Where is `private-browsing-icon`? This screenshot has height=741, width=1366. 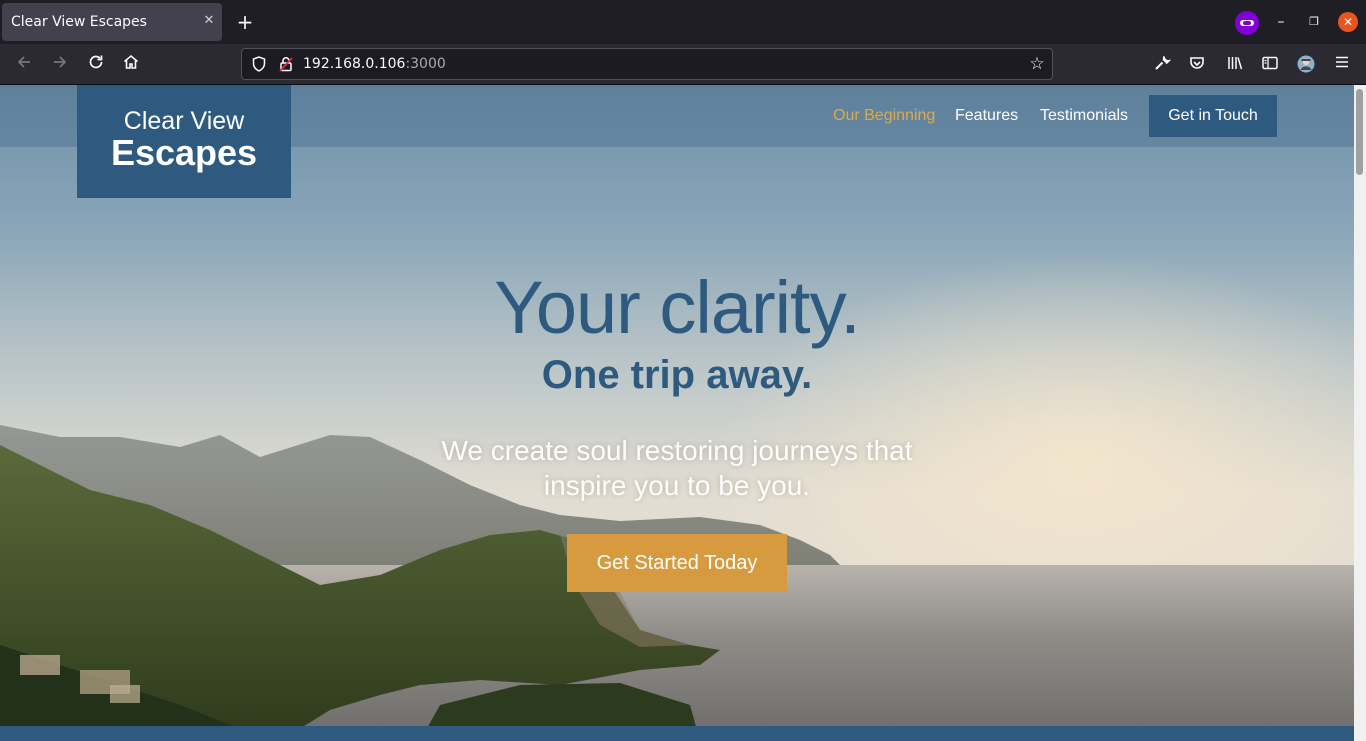 private-browsing-icon is located at coordinates (1247, 23).